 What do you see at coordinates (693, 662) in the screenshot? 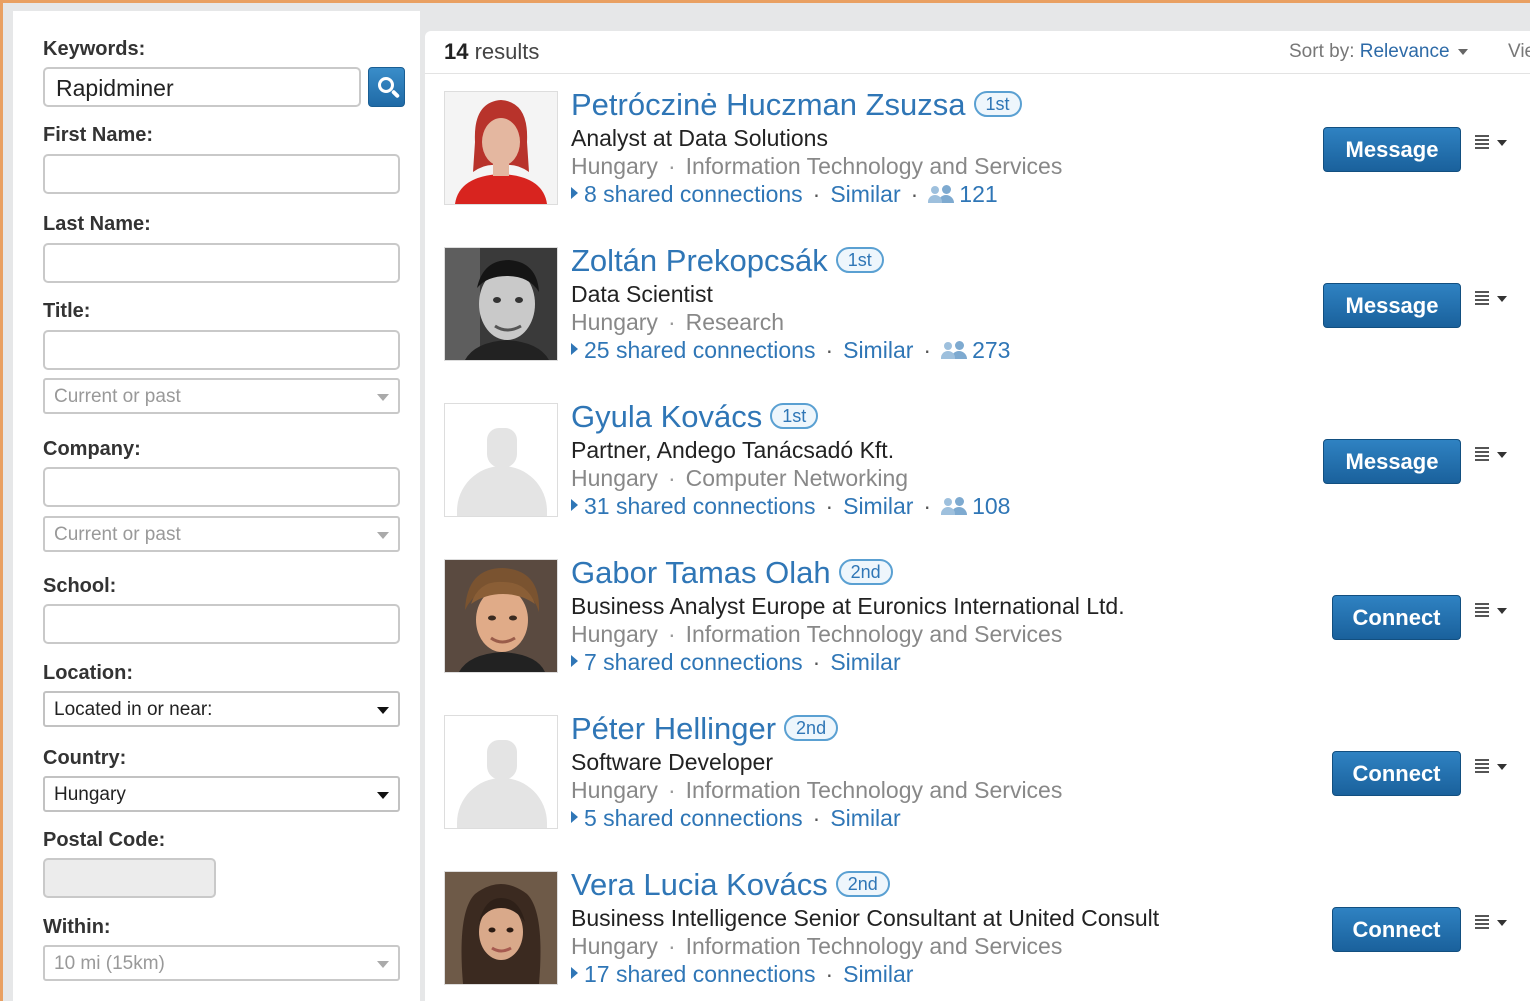
I see `shared-connections-link: 7 shared connections` at bounding box center [693, 662].